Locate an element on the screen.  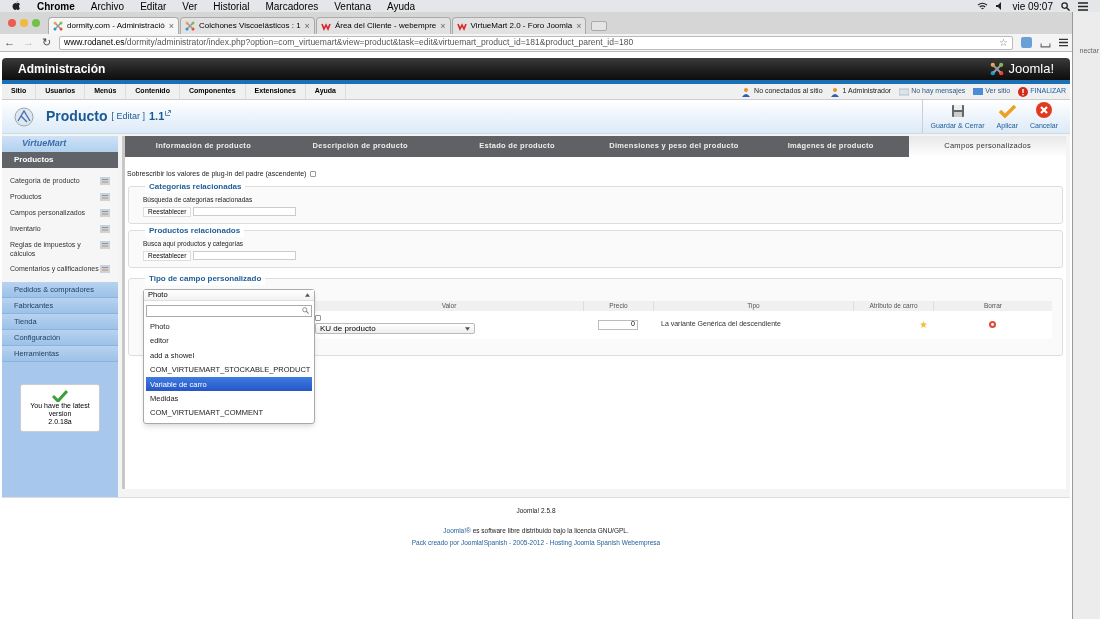
menu-item: Marcadores is located at coordinates (292, 7).